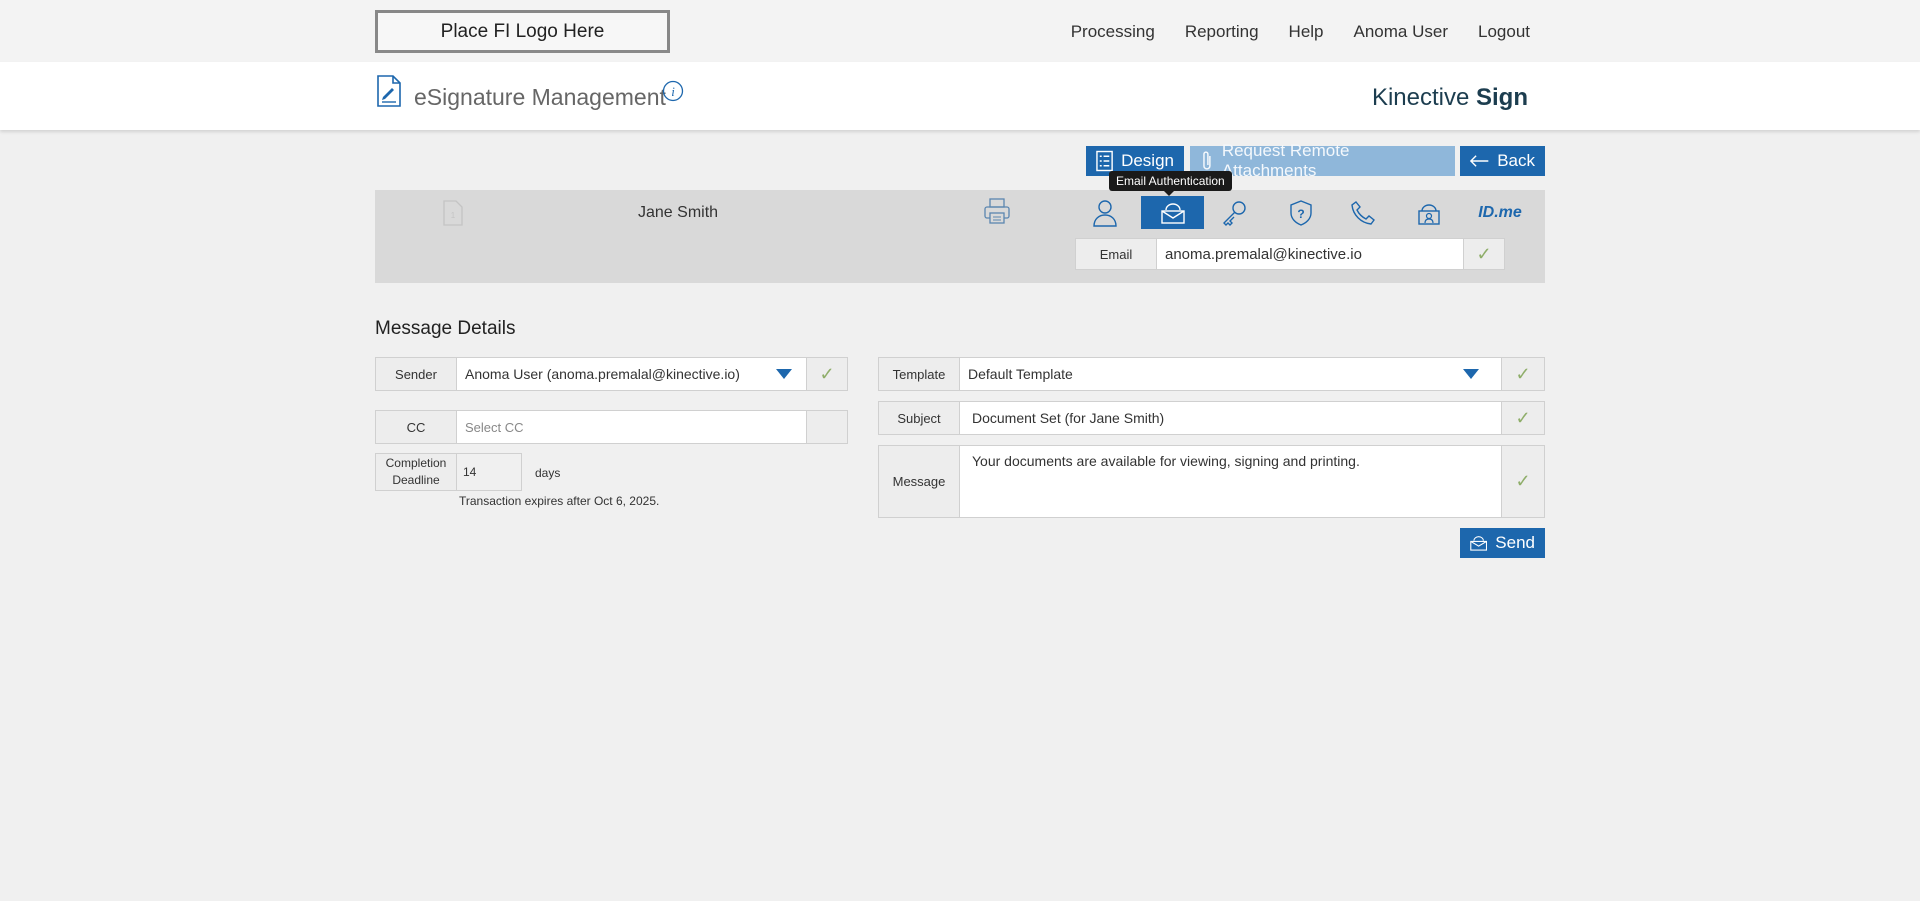 Image resolution: width=1920 pixels, height=901 pixels. I want to click on security-question-shield-icon: ?, so click(1301, 213).